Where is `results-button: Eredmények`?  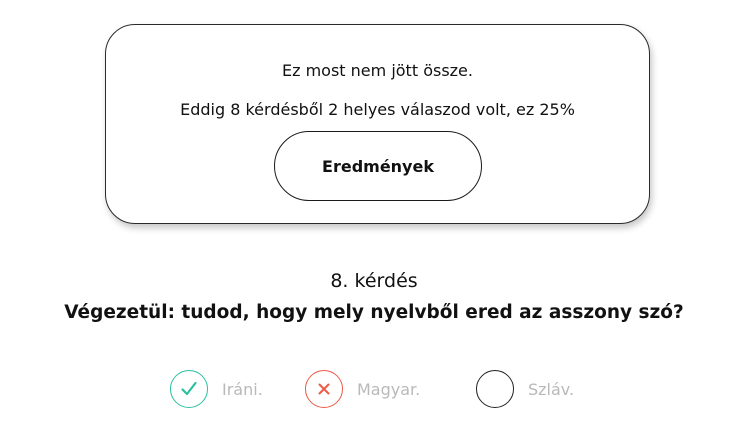 results-button: Eredmények is located at coordinates (378, 166).